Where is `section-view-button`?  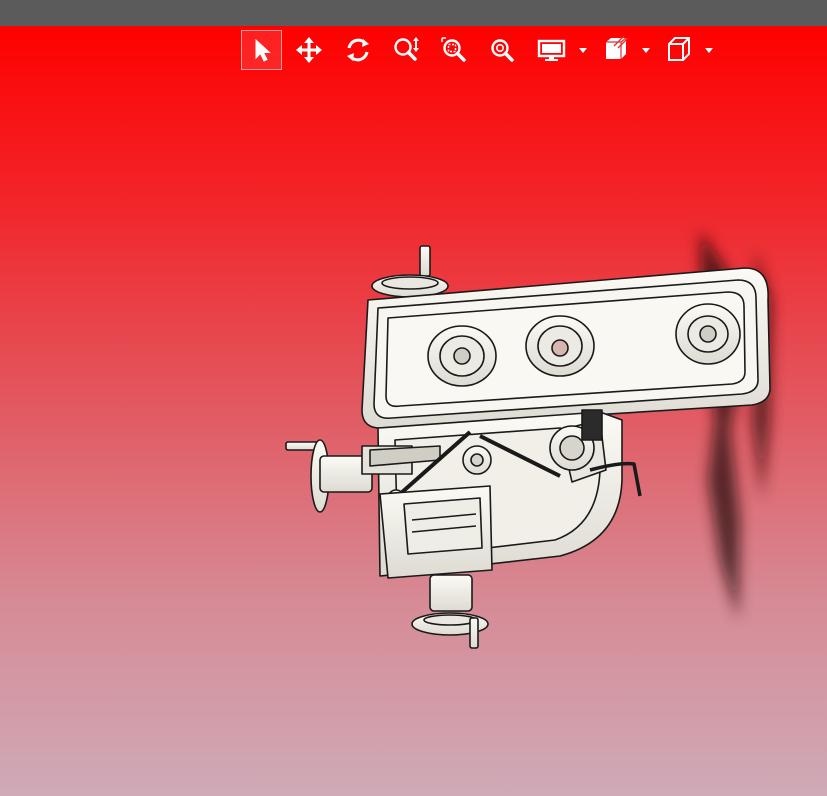
section-view-button is located at coordinates (615, 50).